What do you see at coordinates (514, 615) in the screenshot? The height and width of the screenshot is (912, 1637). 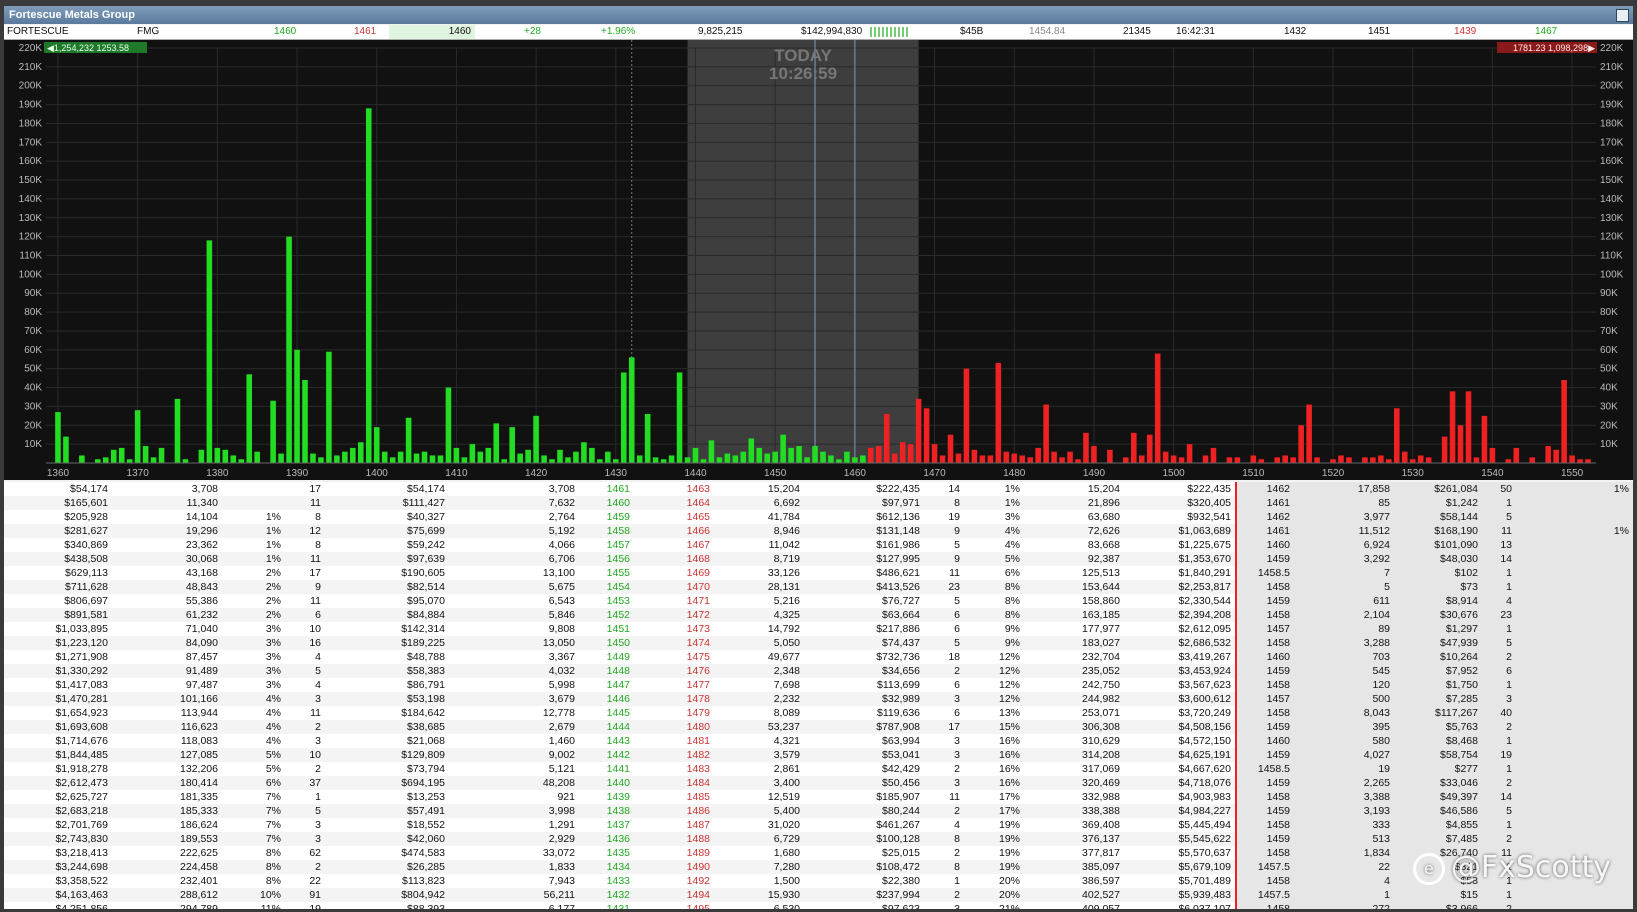 I see `table-cell: 5,846` at bounding box center [514, 615].